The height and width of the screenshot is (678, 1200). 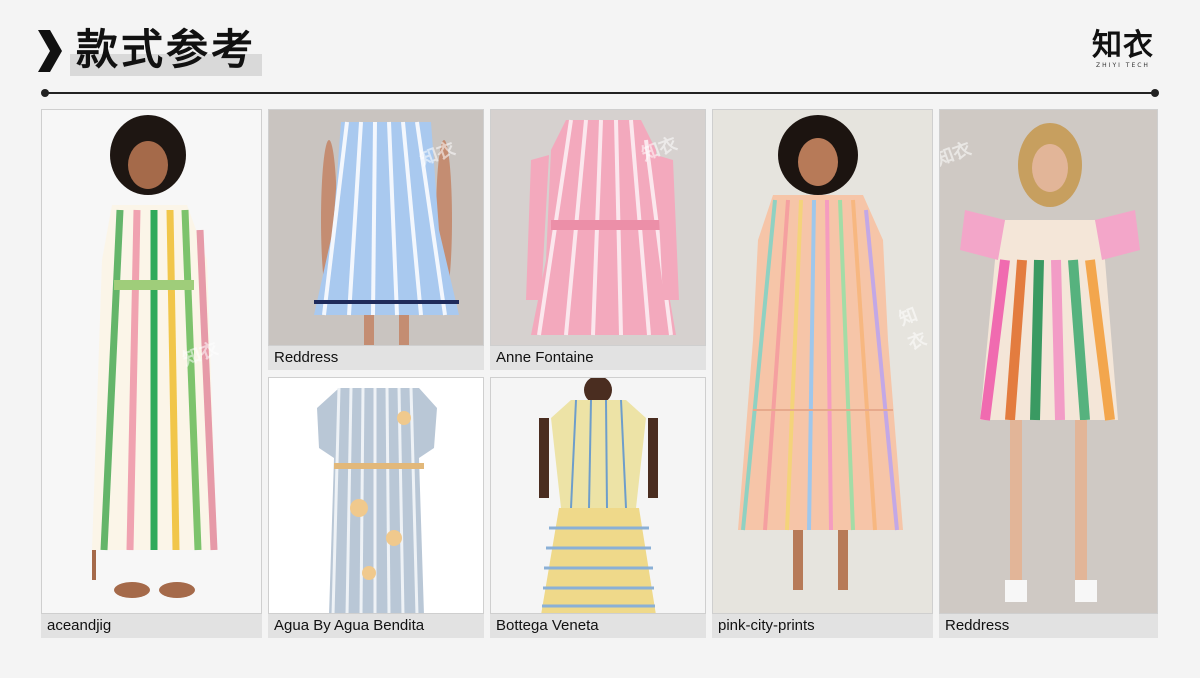 I want to click on rainbow-striped-tiered-dress-photo, so click(x=822, y=361).